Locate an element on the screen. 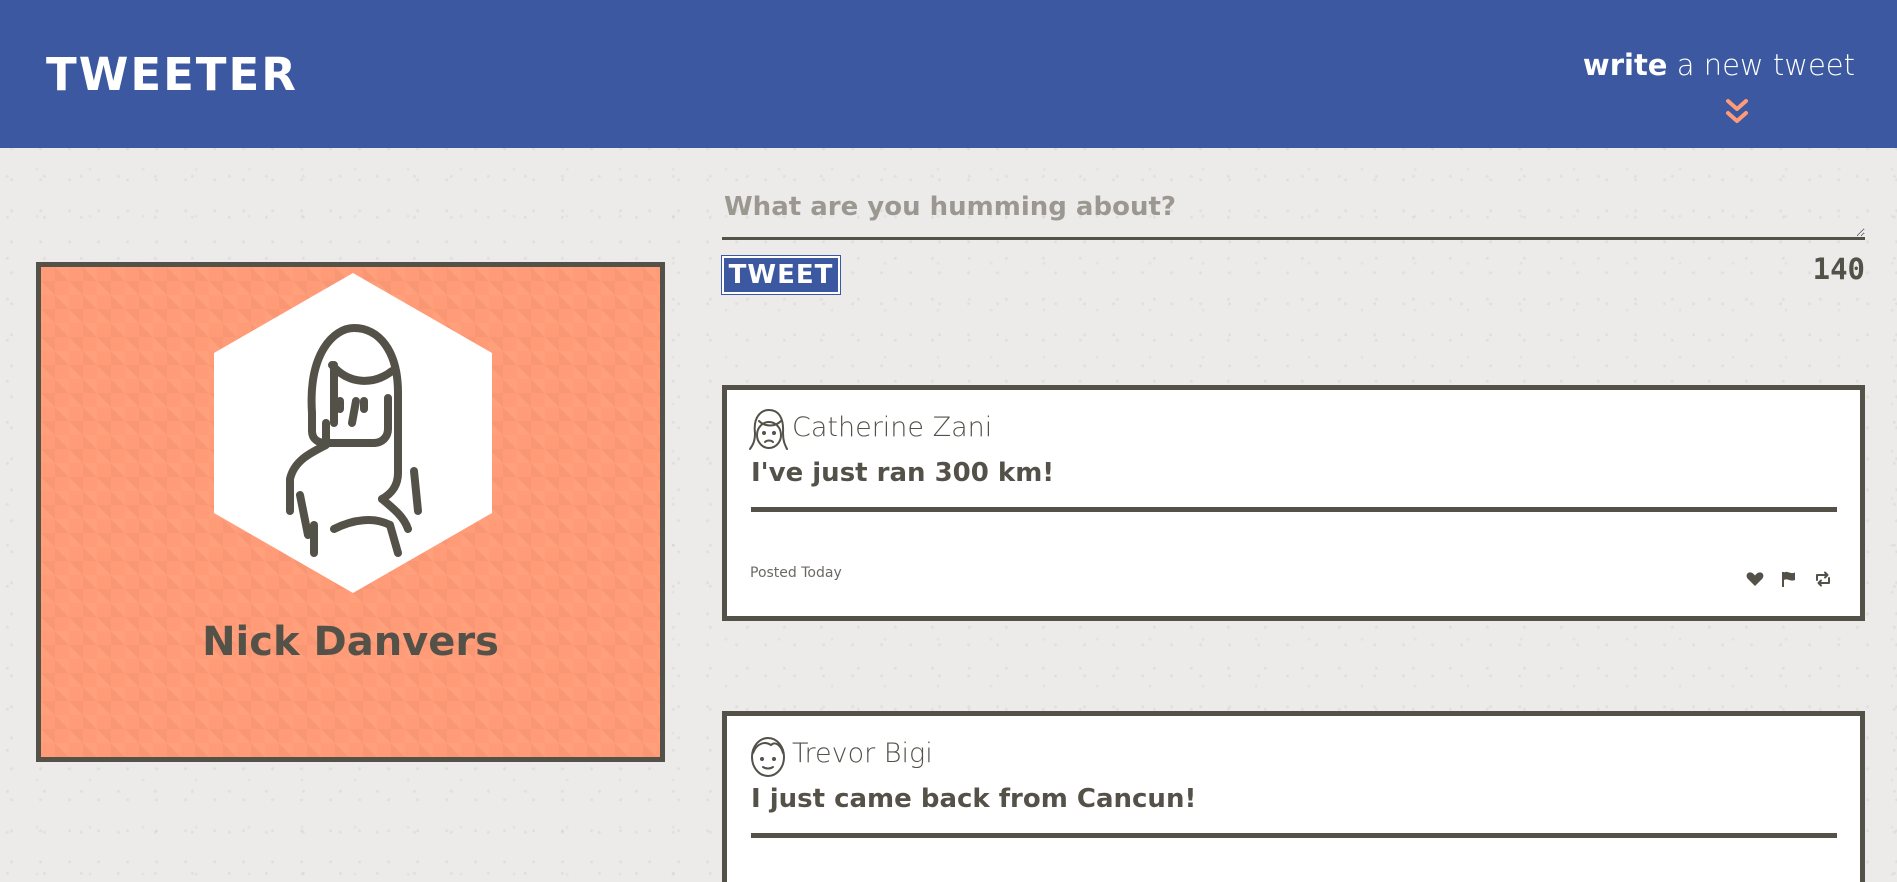  compose-label-rest: a new tweet is located at coordinates (1761, 65).